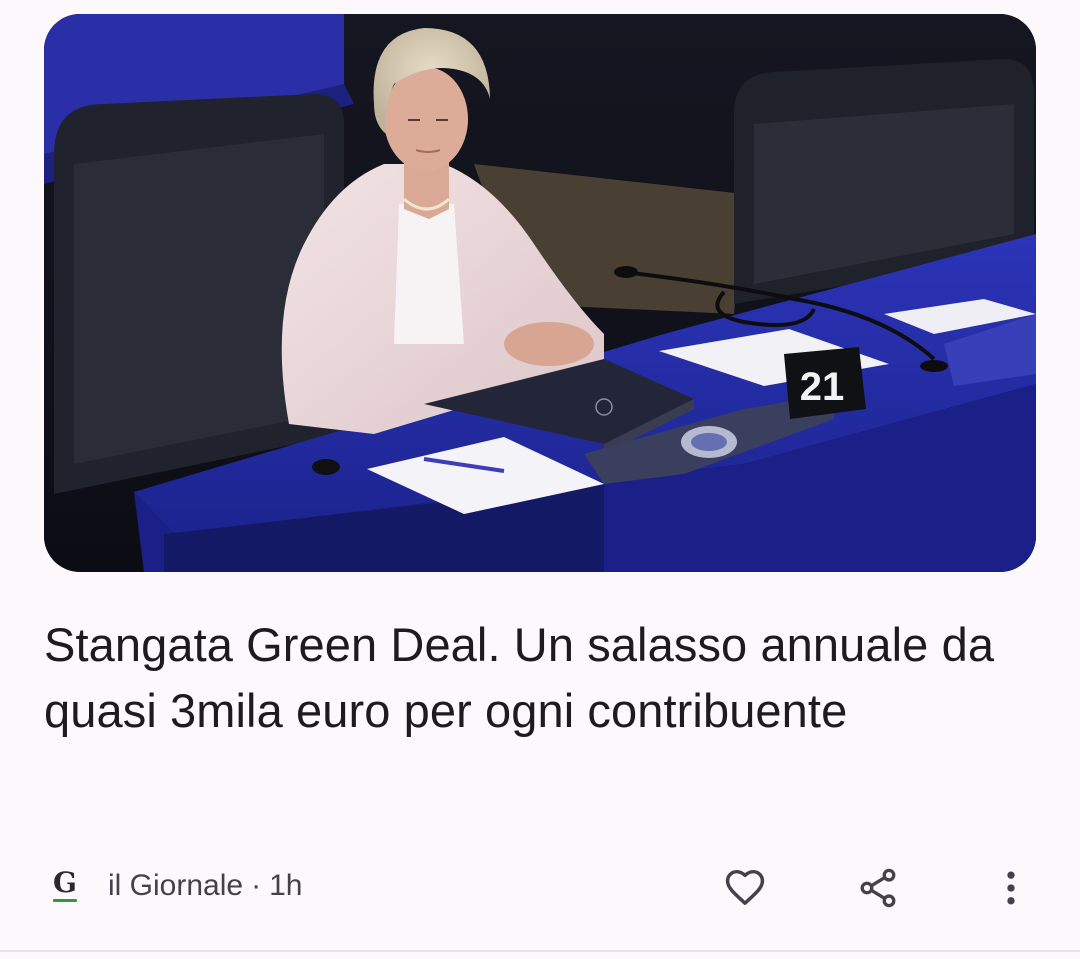  I want to click on like-button, so click(745, 888).